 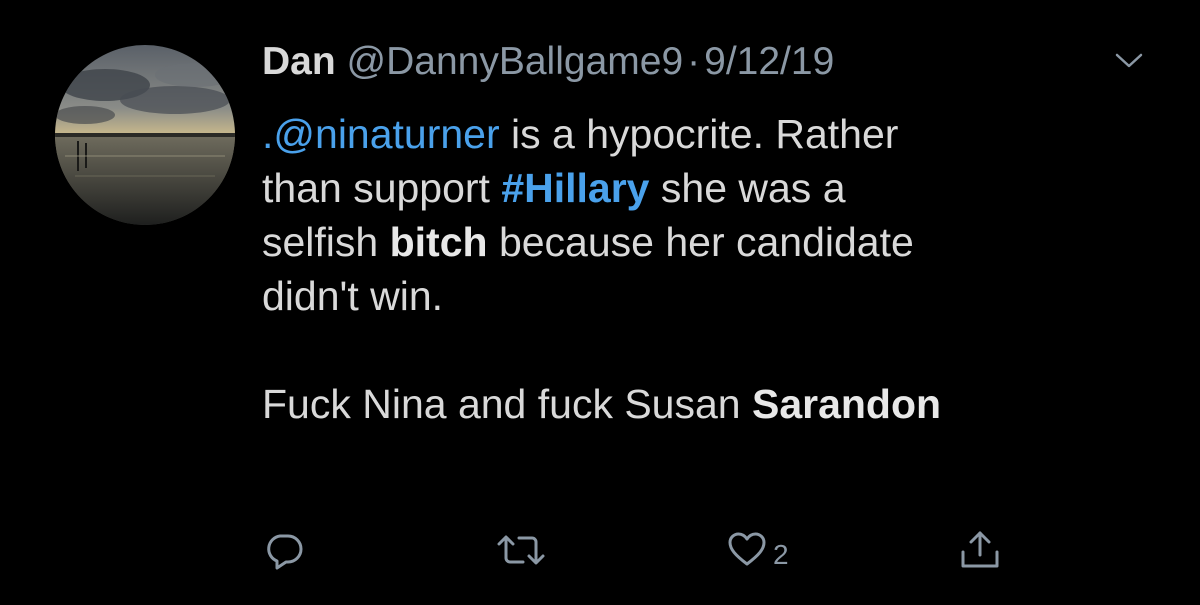 What do you see at coordinates (382, 188) in the screenshot?
I see `tweet-text-segment: than support` at bounding box center [382, 188].